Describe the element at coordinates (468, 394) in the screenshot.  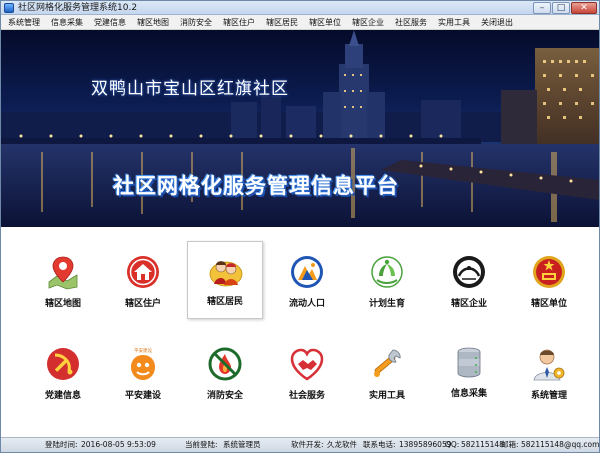
I see `module-label: 信息采集` at that location.